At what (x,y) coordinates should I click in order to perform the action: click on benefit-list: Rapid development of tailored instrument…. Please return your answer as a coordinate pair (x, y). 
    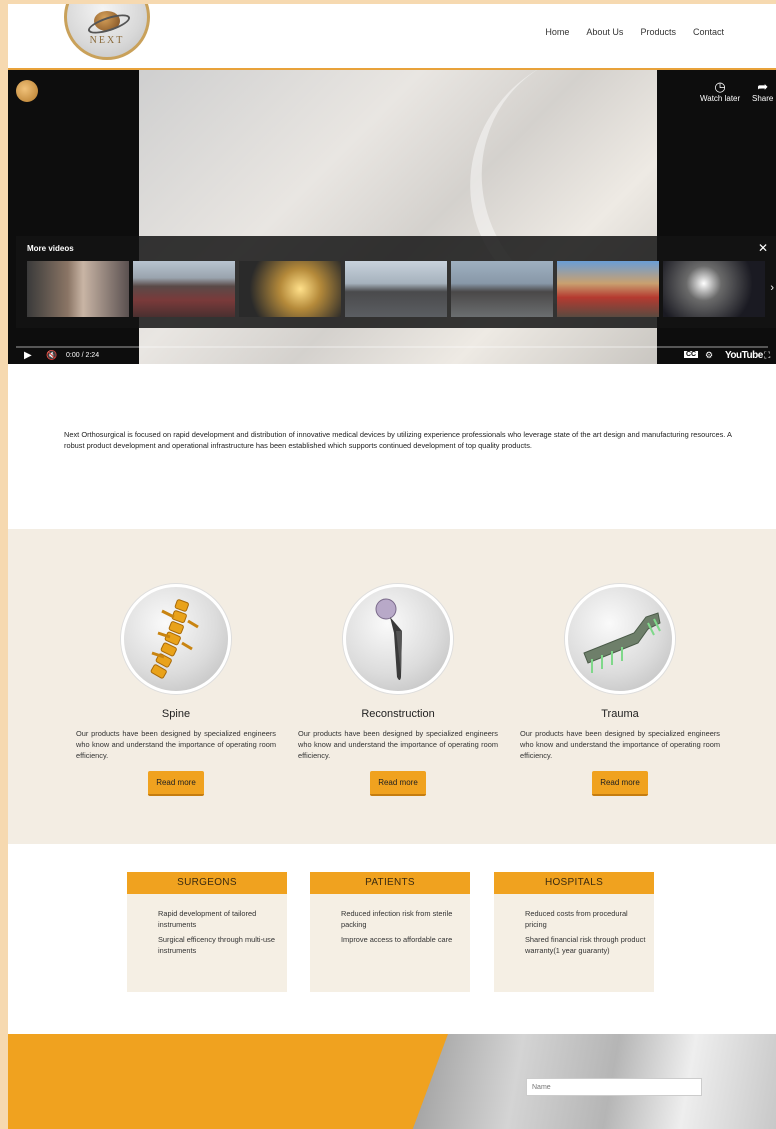
    Looking at the image, I should click on (207, 932).